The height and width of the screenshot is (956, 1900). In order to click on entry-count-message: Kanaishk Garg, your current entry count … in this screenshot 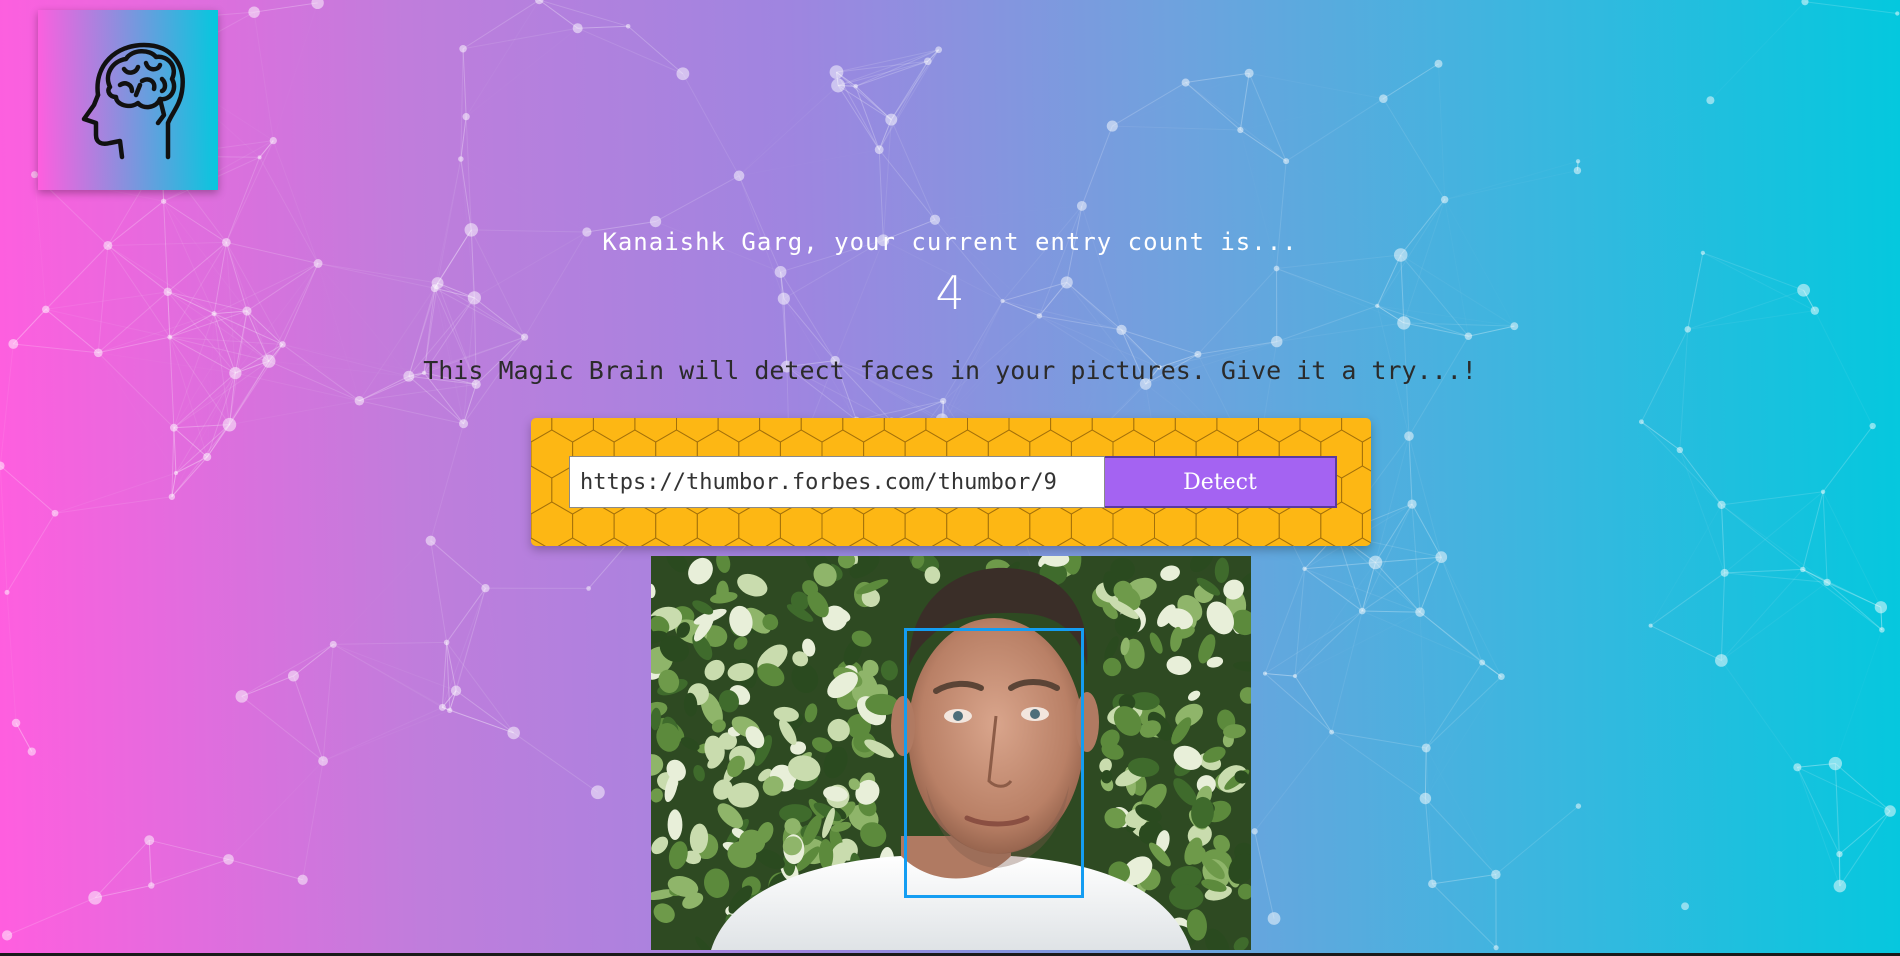, I will do `click(950, 242)`.